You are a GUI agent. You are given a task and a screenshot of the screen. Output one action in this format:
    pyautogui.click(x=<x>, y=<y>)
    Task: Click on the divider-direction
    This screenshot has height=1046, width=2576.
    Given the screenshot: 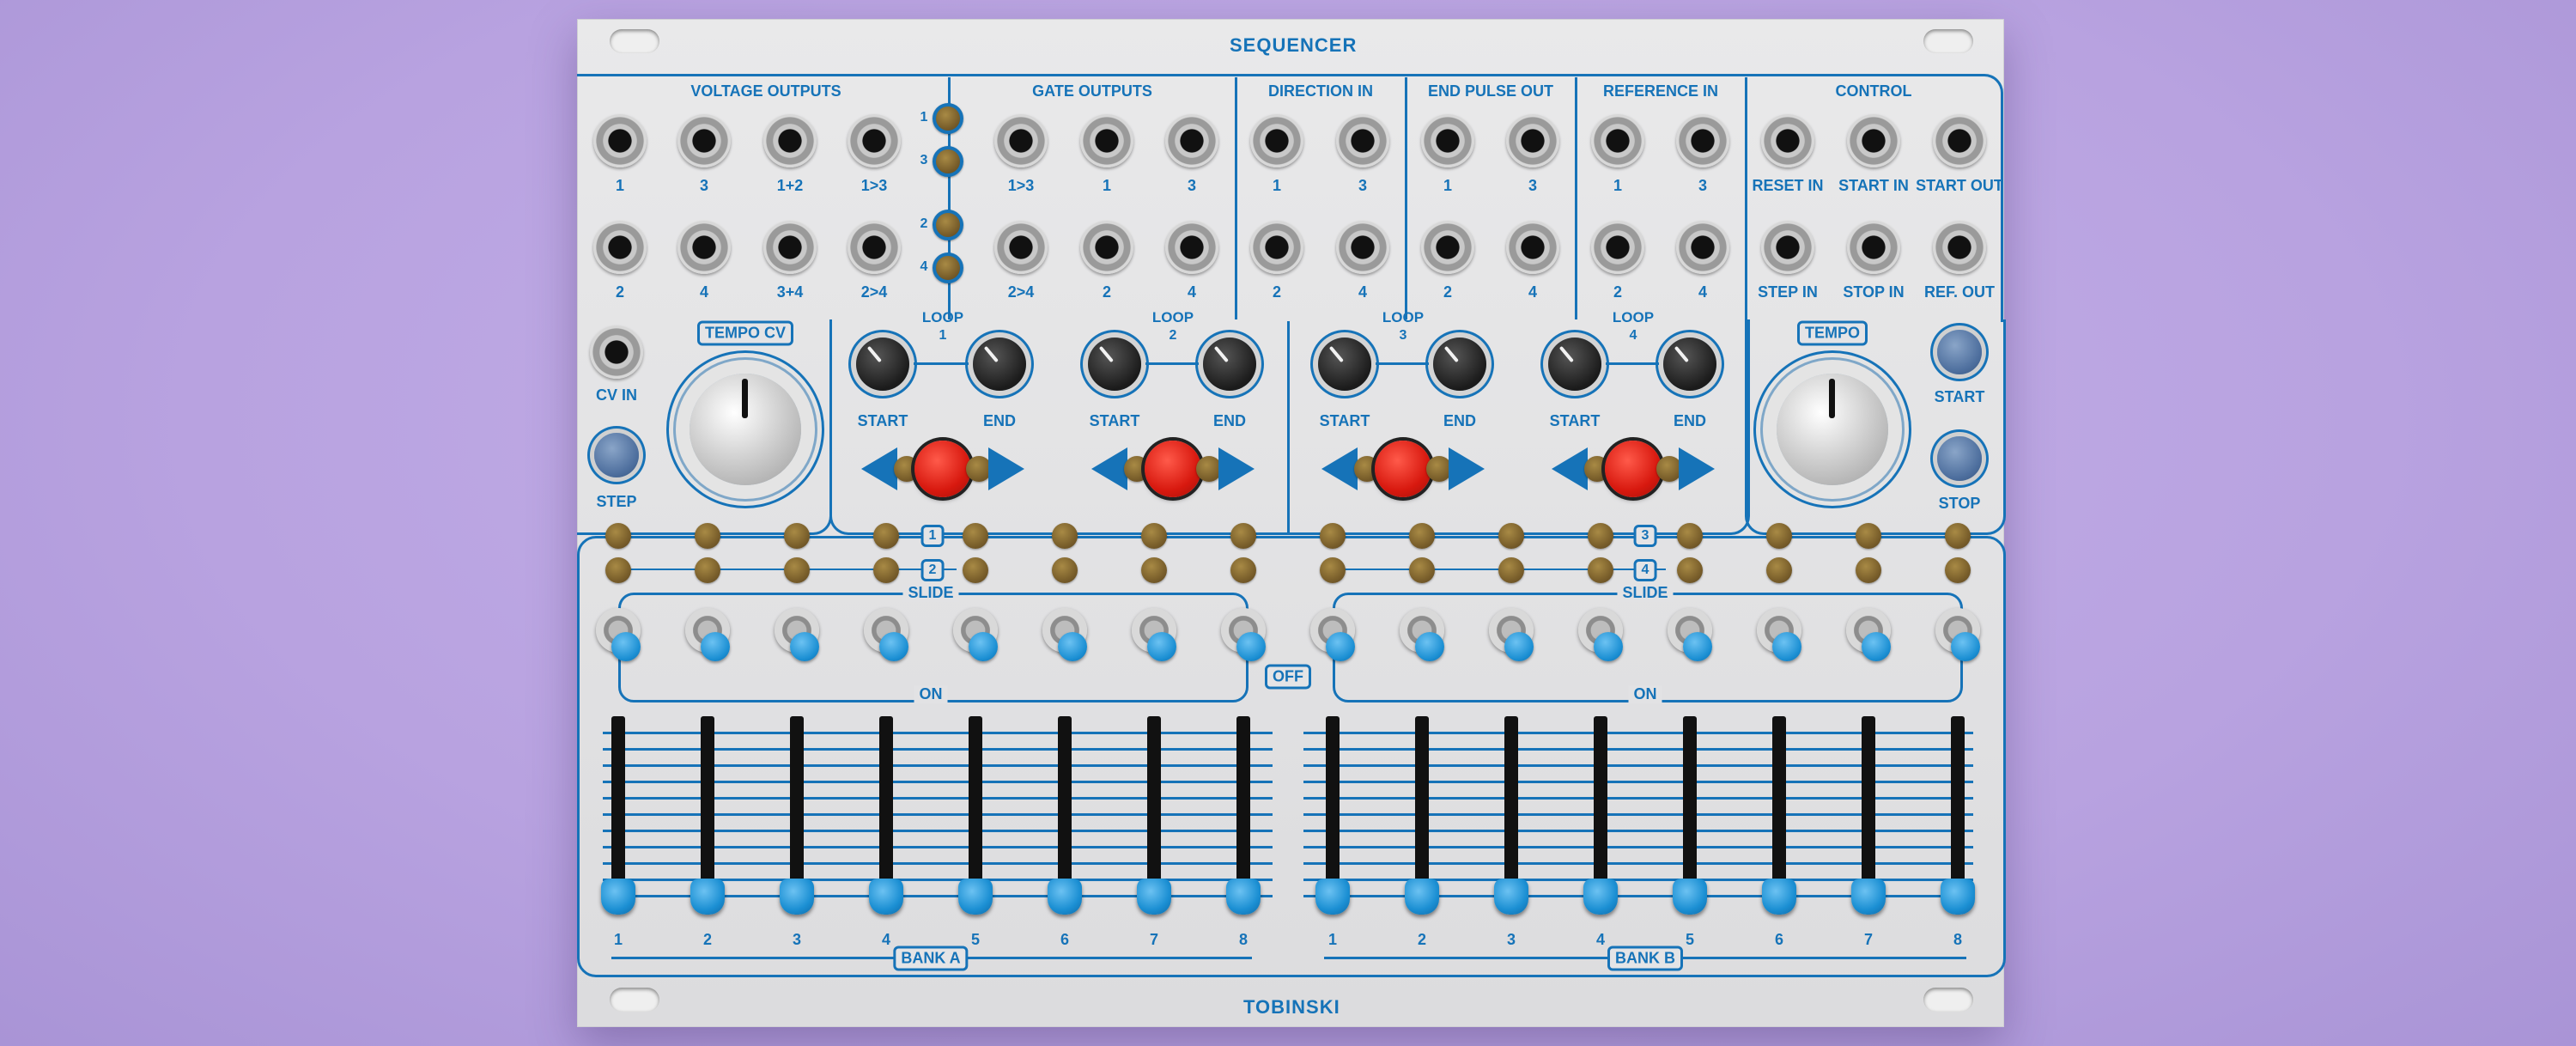 What is the action you would take?
    pyautogui.click(x=1236, y=198)
    